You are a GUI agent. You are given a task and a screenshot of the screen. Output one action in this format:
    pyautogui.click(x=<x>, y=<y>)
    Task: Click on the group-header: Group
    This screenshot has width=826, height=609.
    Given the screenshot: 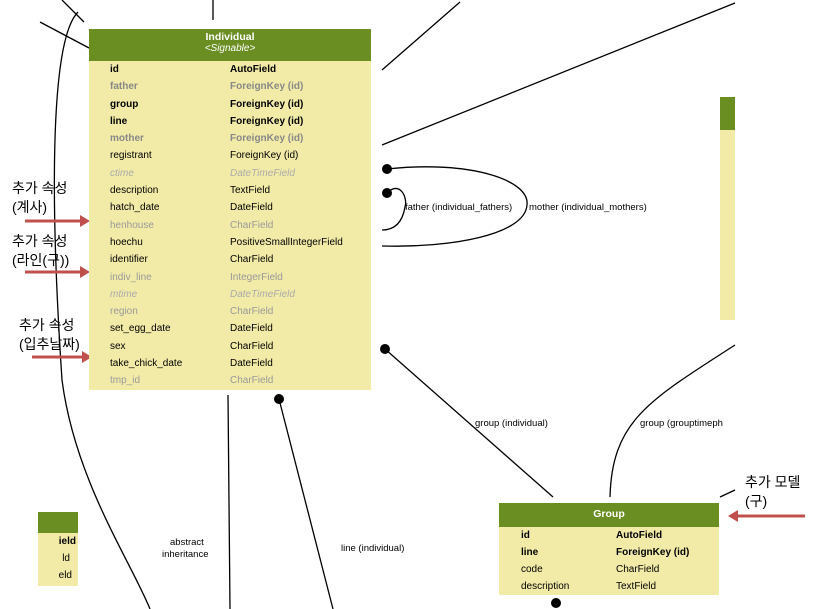 What is the action you would take?
    pyautogui.click(x=609, y=515)
    